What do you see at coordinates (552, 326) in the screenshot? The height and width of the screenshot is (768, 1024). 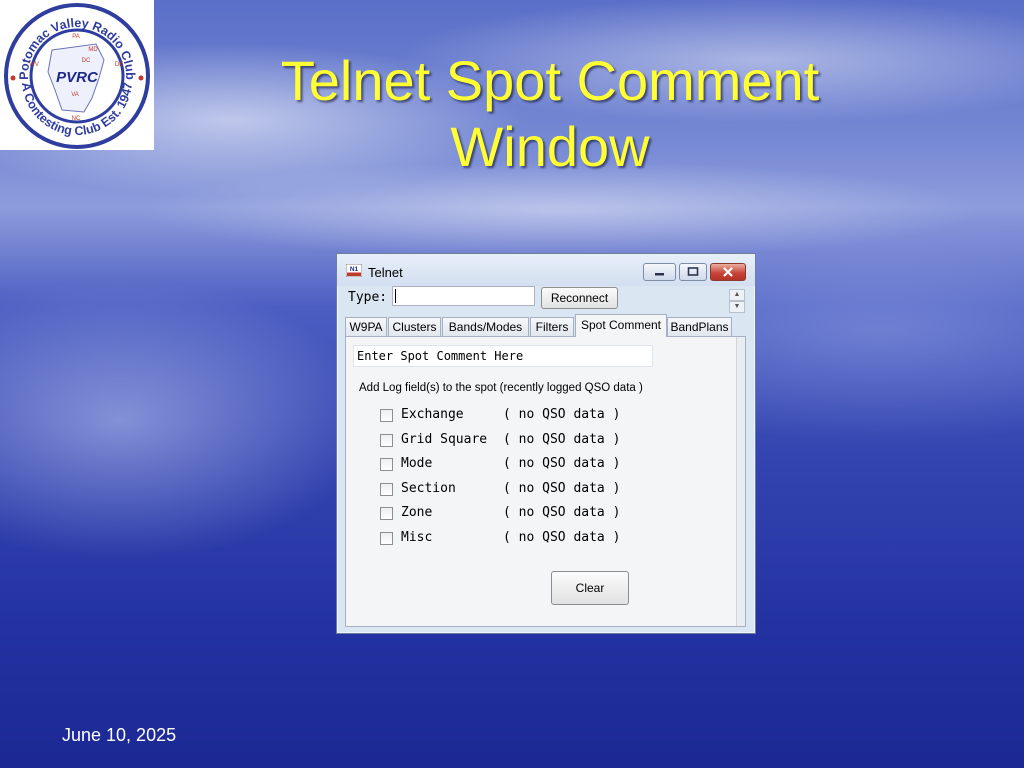 I see `tab-filters: Filters` at bounding box center [552, 326].